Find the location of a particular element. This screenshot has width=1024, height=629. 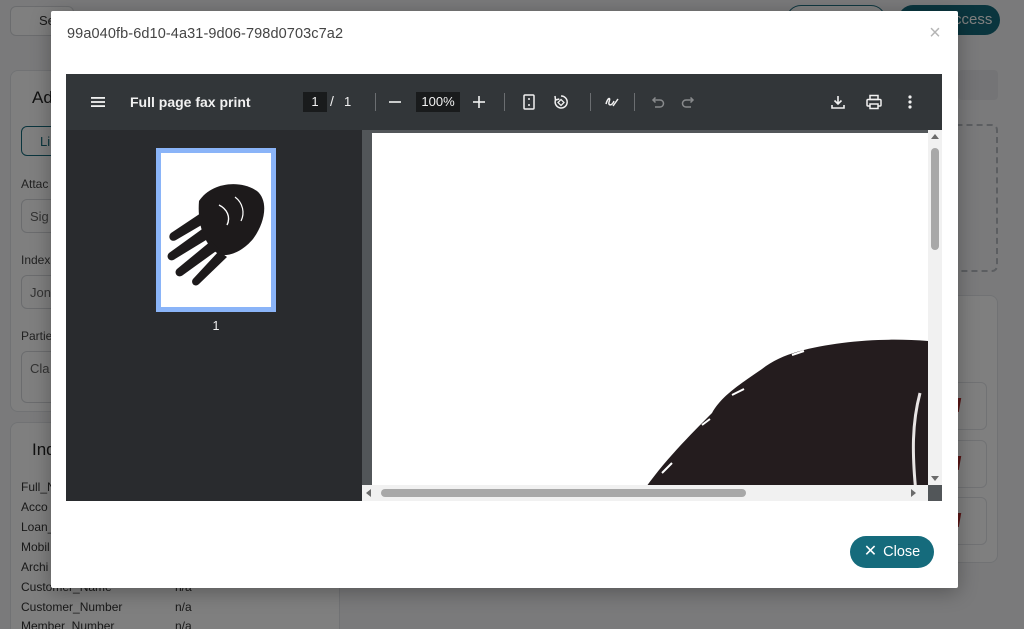

modal-title: 99a040fb-6d10-4a31-9d06-798d0703c7a2 is located at coordinates (205, 34).